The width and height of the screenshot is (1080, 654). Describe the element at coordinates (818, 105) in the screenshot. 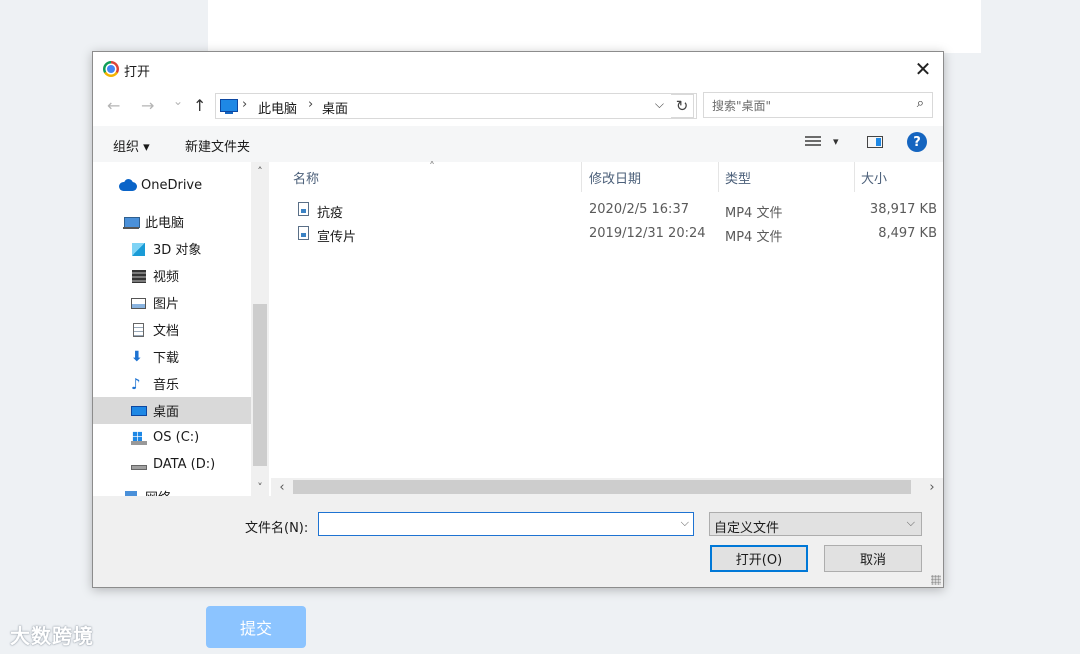

I see `search-input: 搜索"桌面" ⌕` at that location.